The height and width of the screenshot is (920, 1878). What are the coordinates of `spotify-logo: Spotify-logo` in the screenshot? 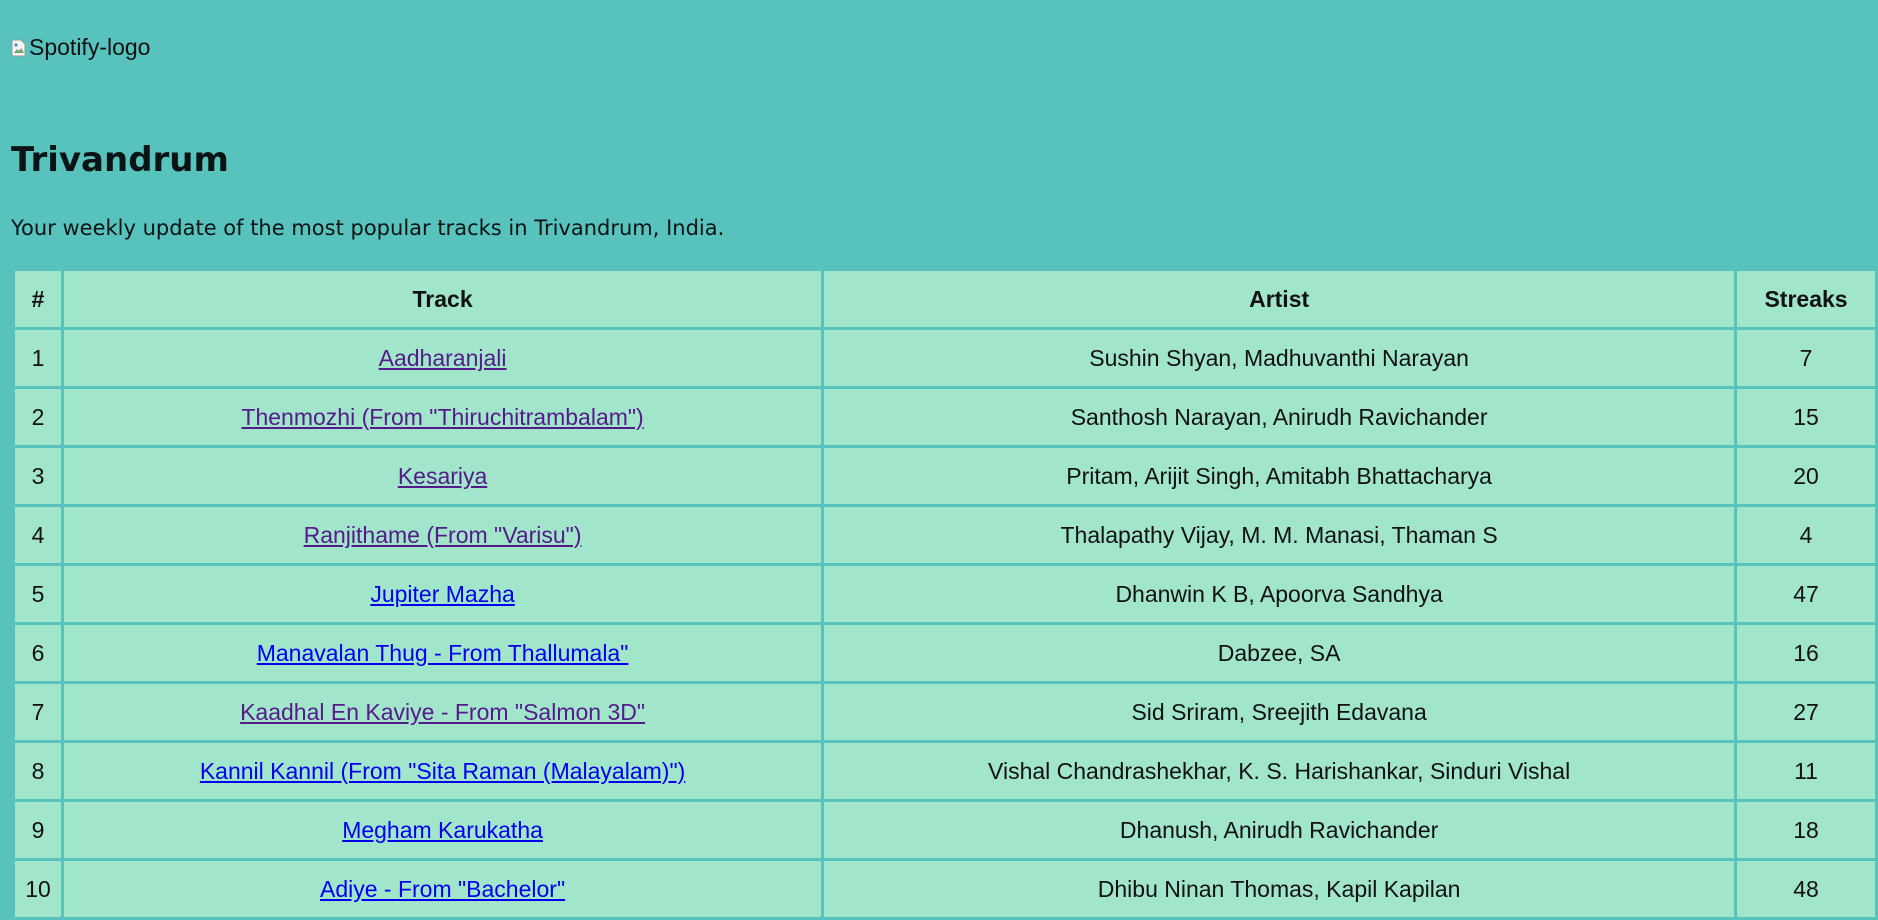 It's located at (80, 47).